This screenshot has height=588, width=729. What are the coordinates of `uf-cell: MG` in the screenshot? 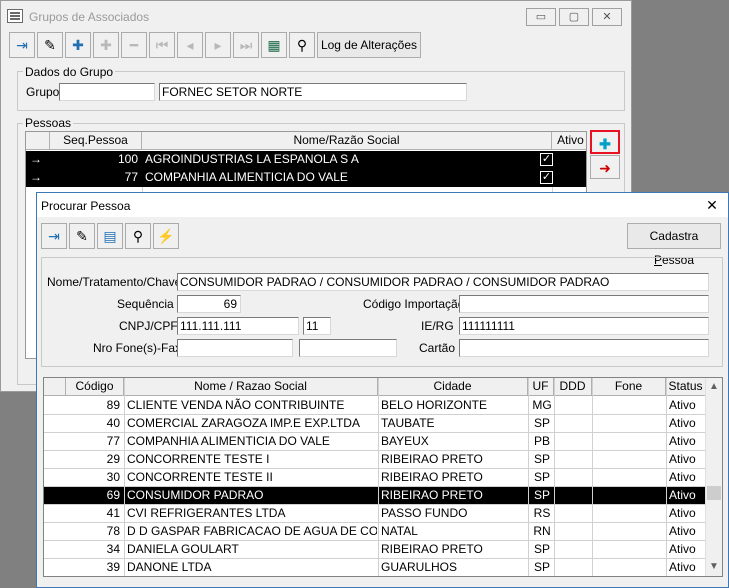 It's located at (542, 405).